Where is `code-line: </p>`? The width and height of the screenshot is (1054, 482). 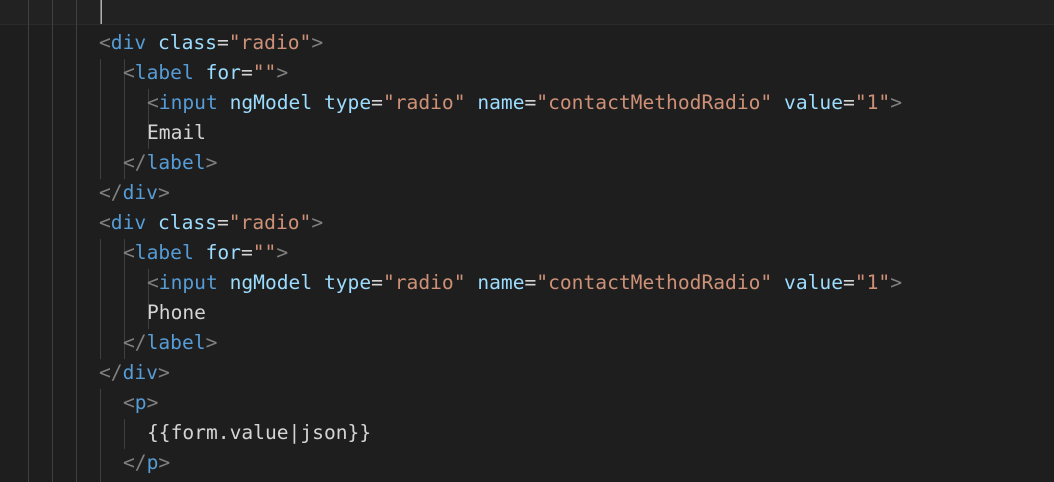 code-line: </p> is located at coordinates (146, 463).